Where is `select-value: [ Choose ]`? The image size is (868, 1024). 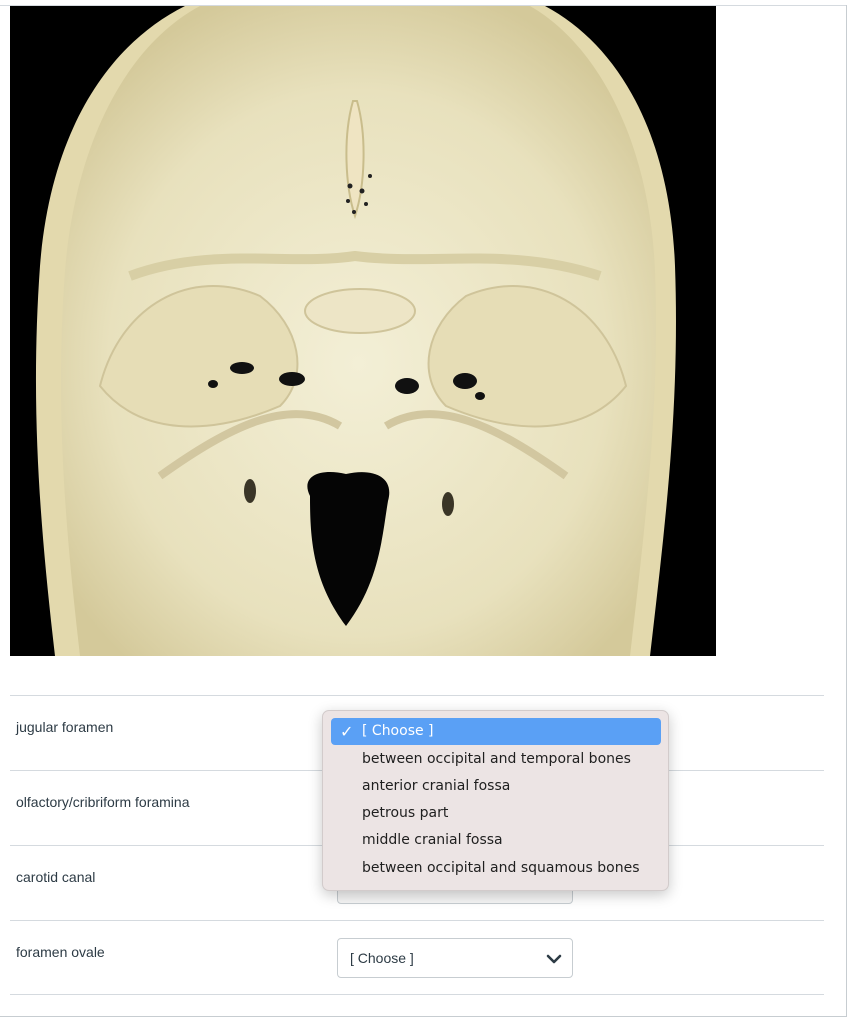
select-value: [ Choose ] is located at coordinates (382, 958).